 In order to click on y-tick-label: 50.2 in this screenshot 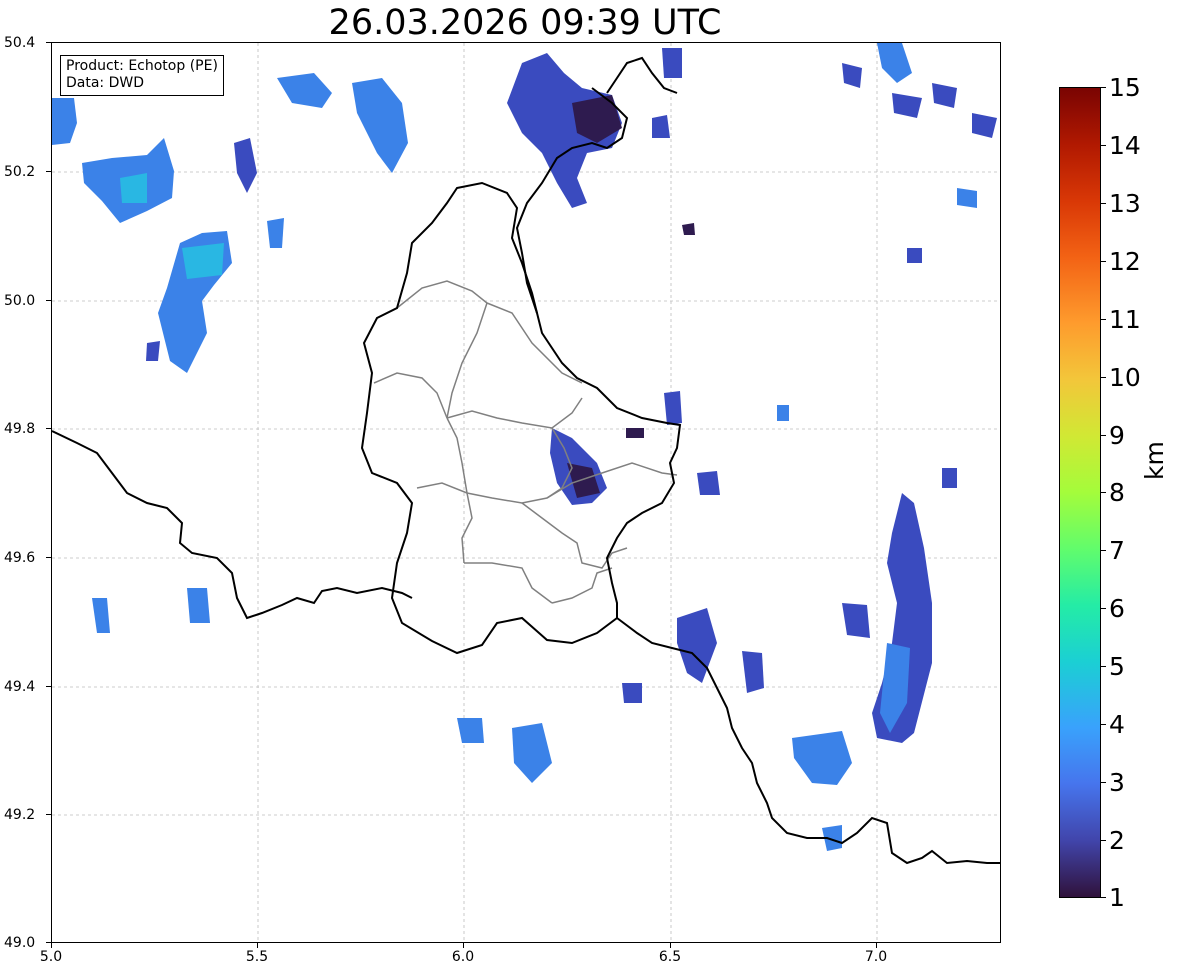, I will do `click(20, 172)`.